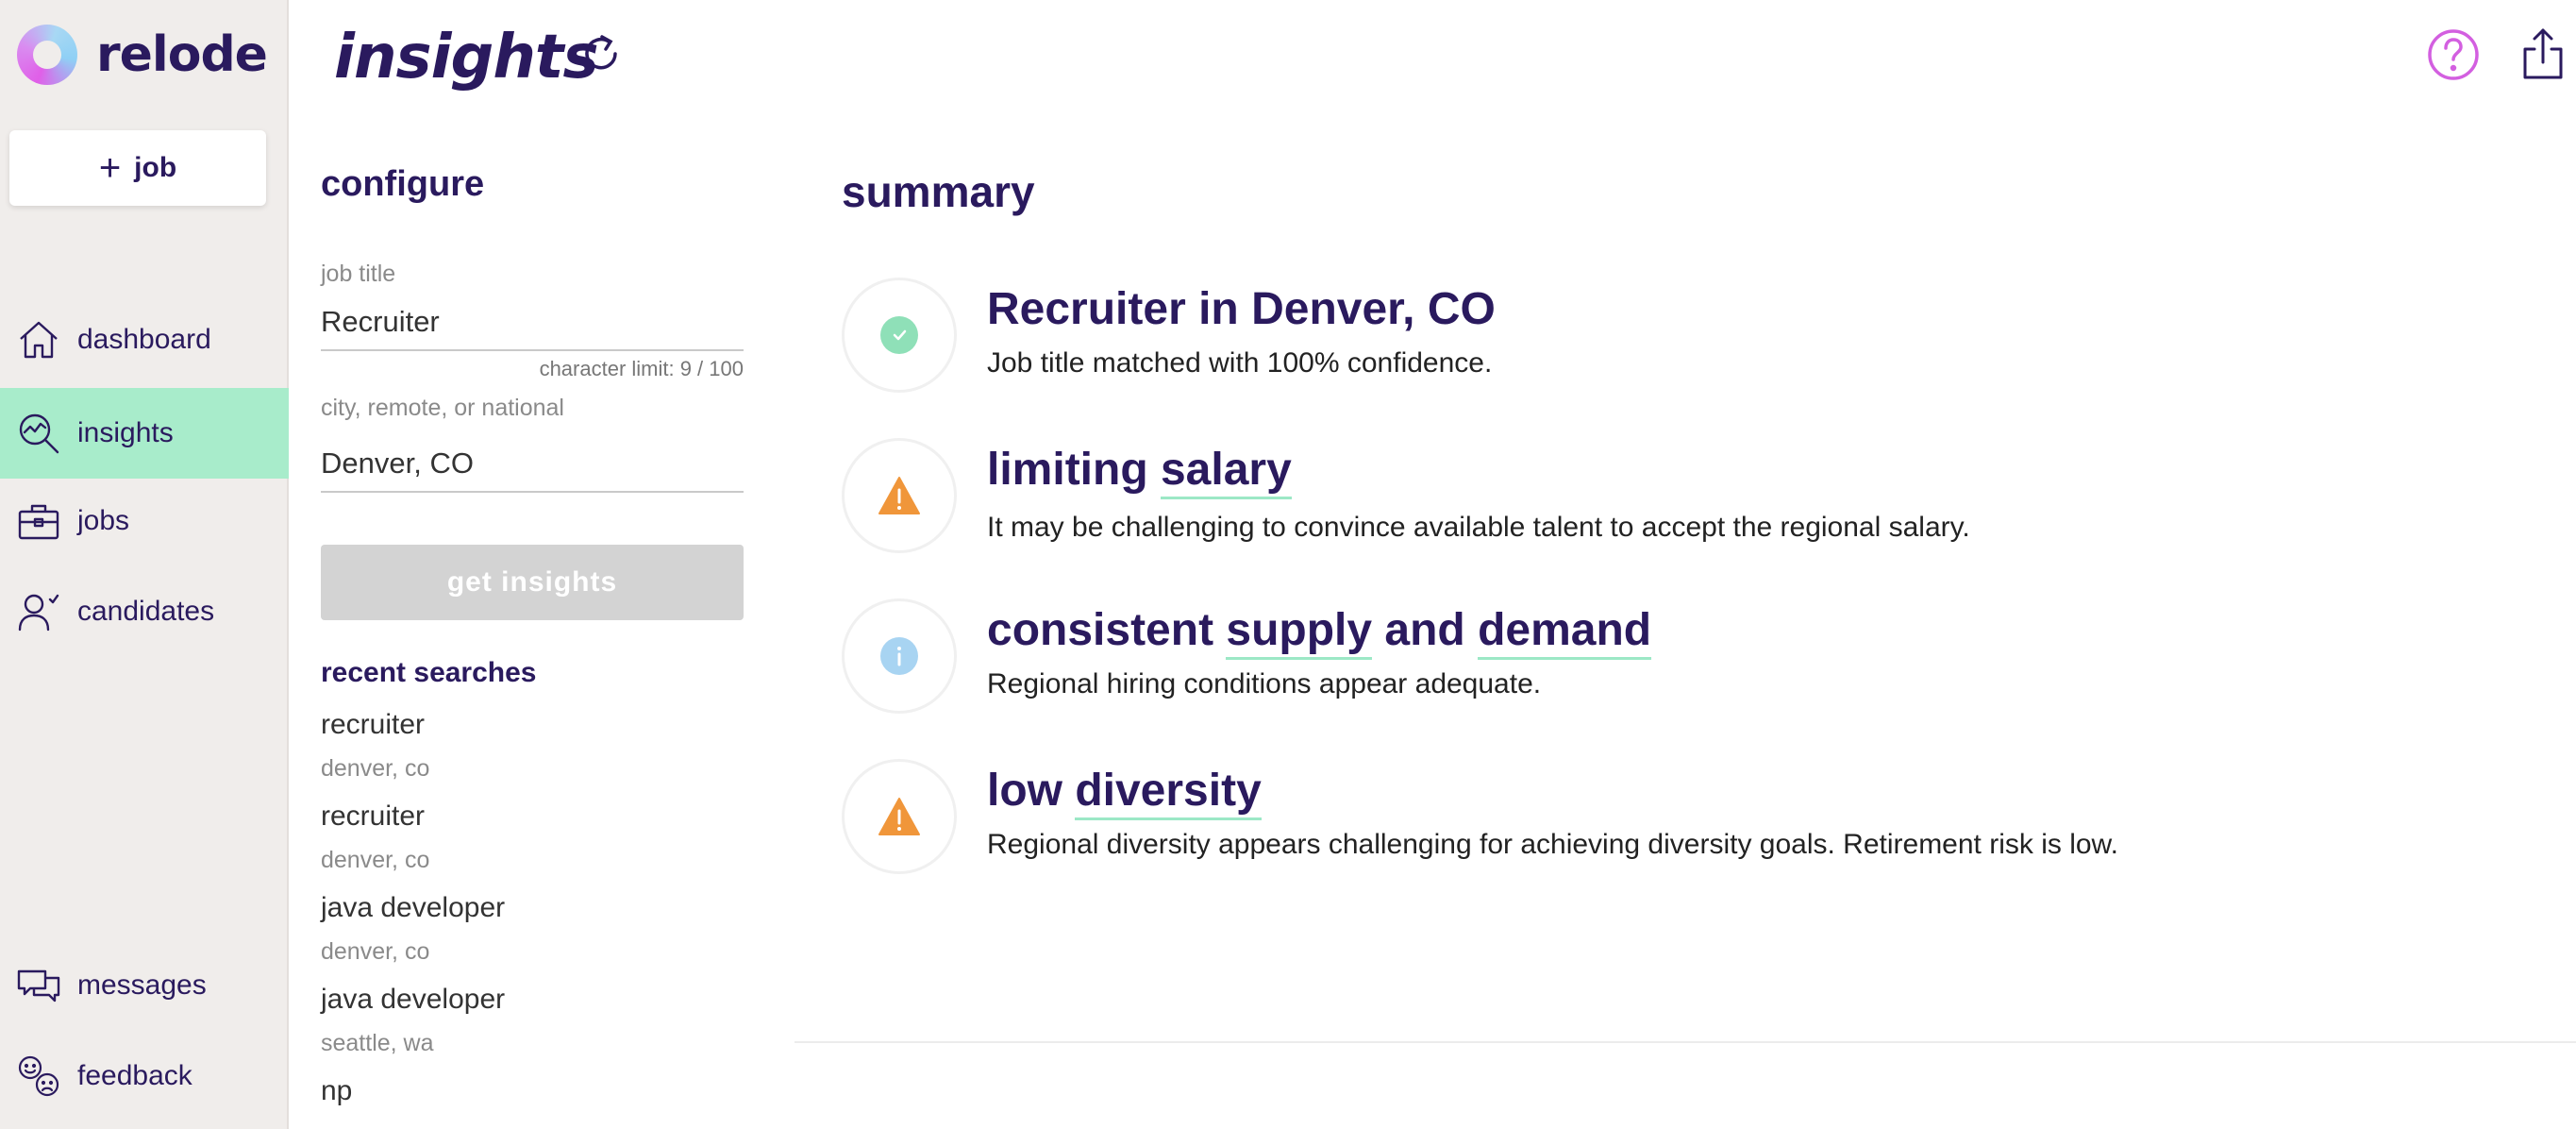  I want to click on plus-icon: +, so click(110, 168).